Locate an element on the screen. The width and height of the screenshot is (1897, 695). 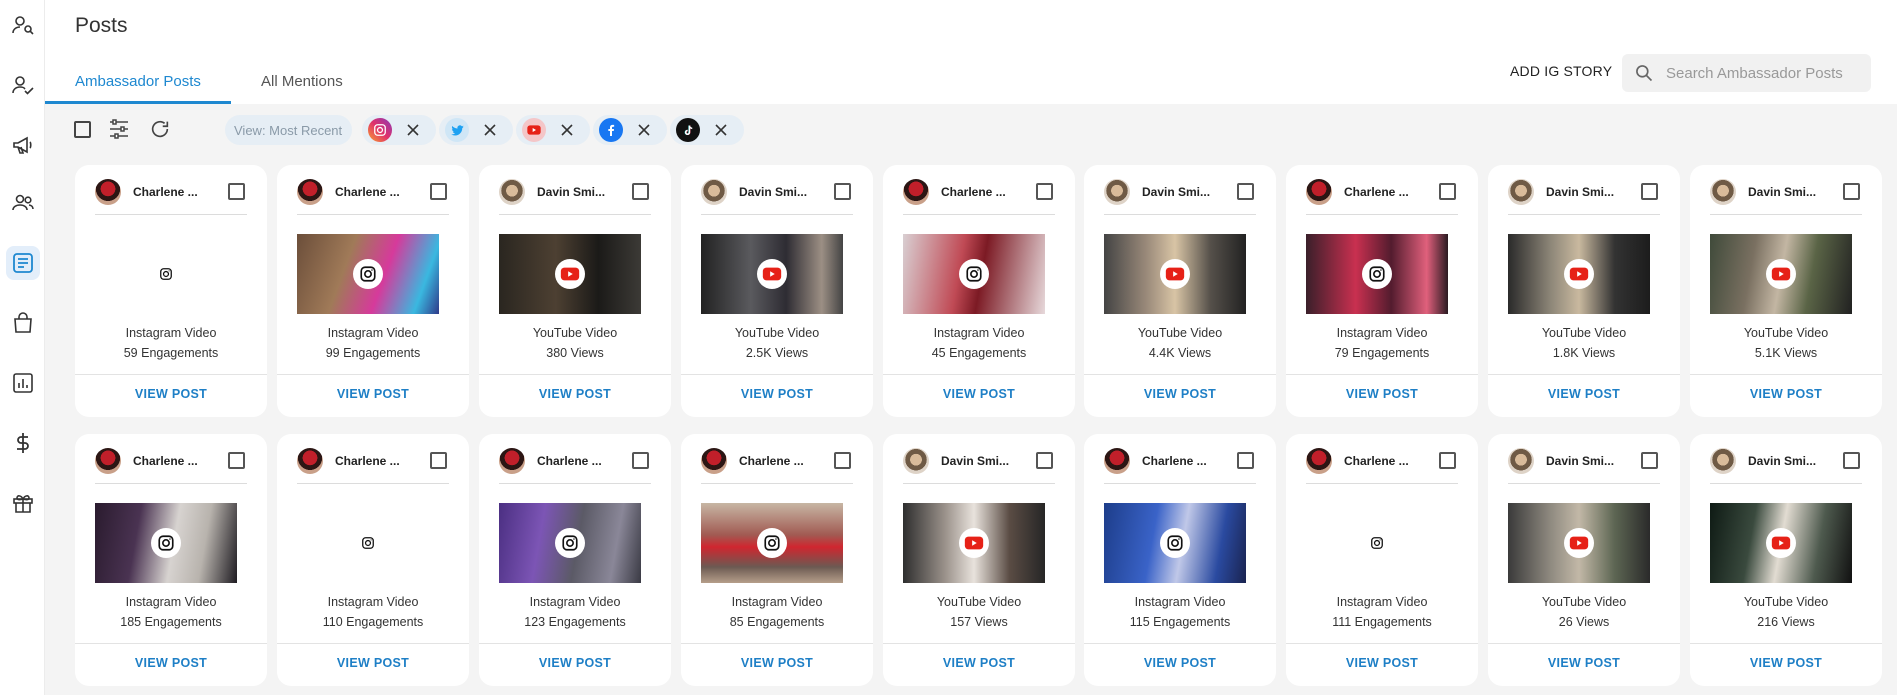
instagram-icon is located at coordinates (368, 274).